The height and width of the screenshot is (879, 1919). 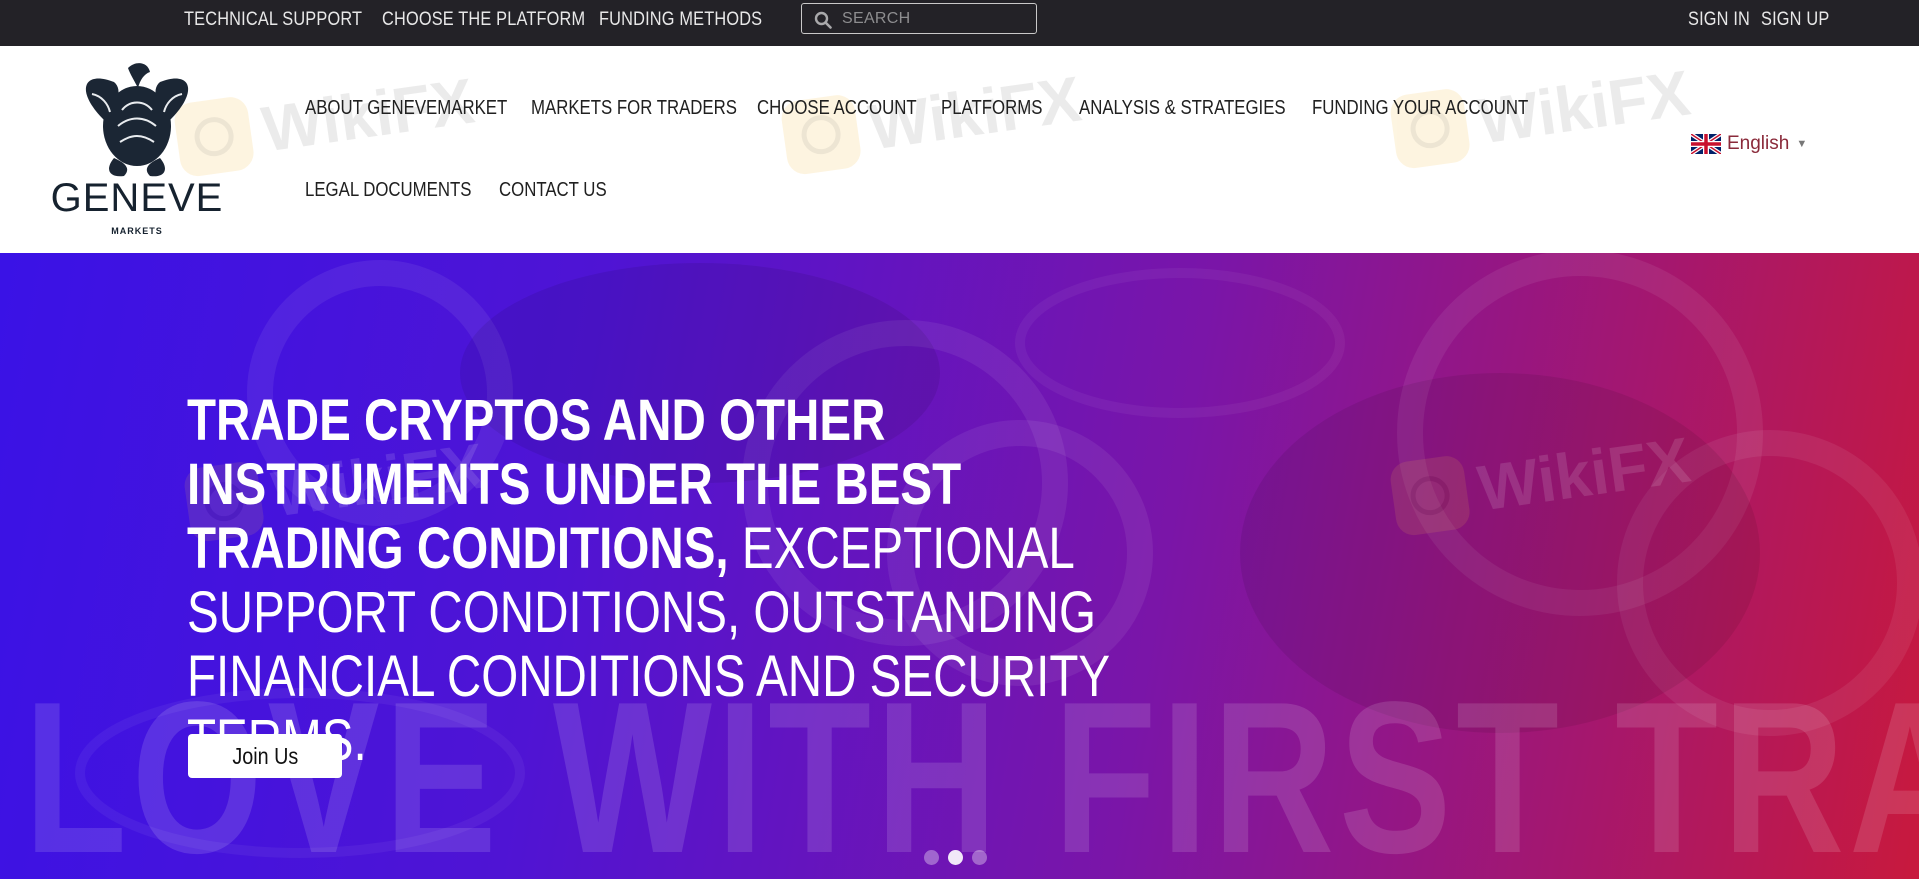 I want to click on nav-analysis-strategies: ANALYSIS & STRATEGIES, so click(x=1182, y=108).